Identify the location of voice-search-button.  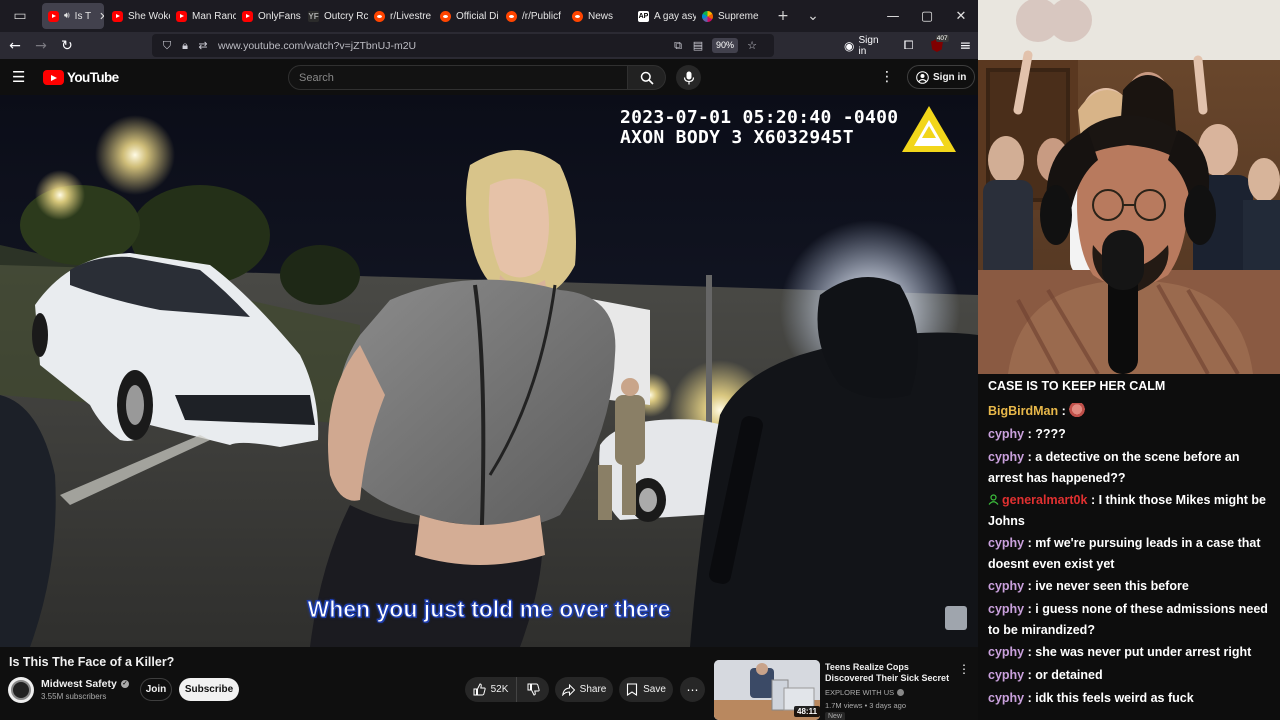
(688, 77).